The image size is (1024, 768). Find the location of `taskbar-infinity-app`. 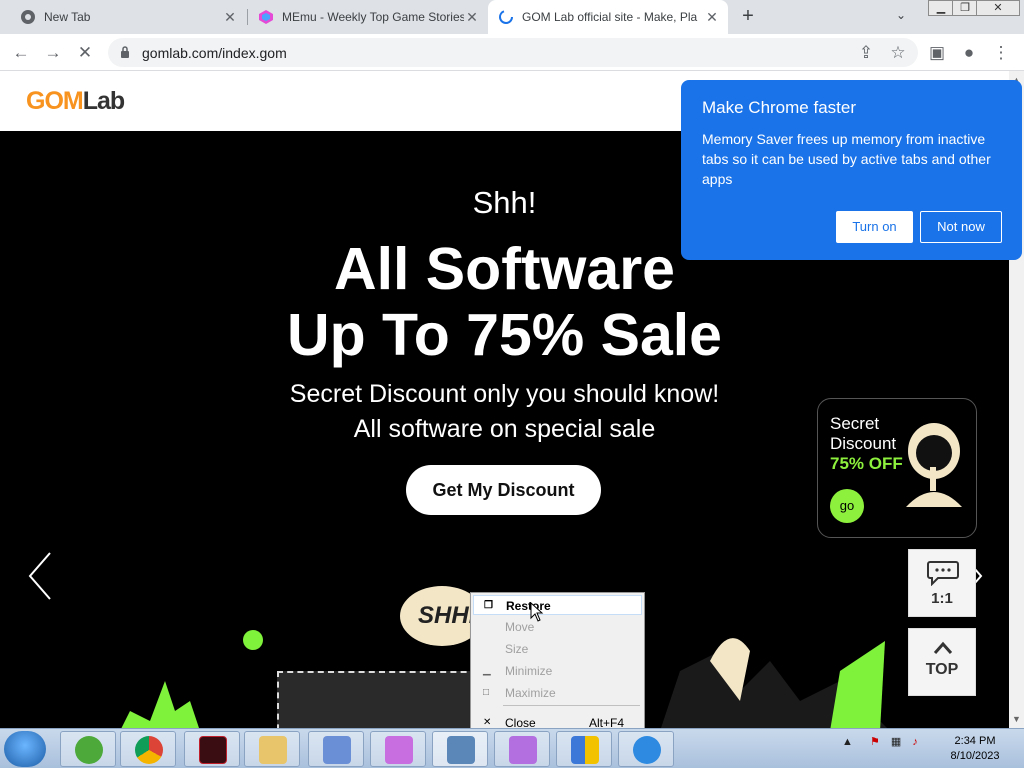

taskbar-infinity-app is located at coordinates (336, 749).